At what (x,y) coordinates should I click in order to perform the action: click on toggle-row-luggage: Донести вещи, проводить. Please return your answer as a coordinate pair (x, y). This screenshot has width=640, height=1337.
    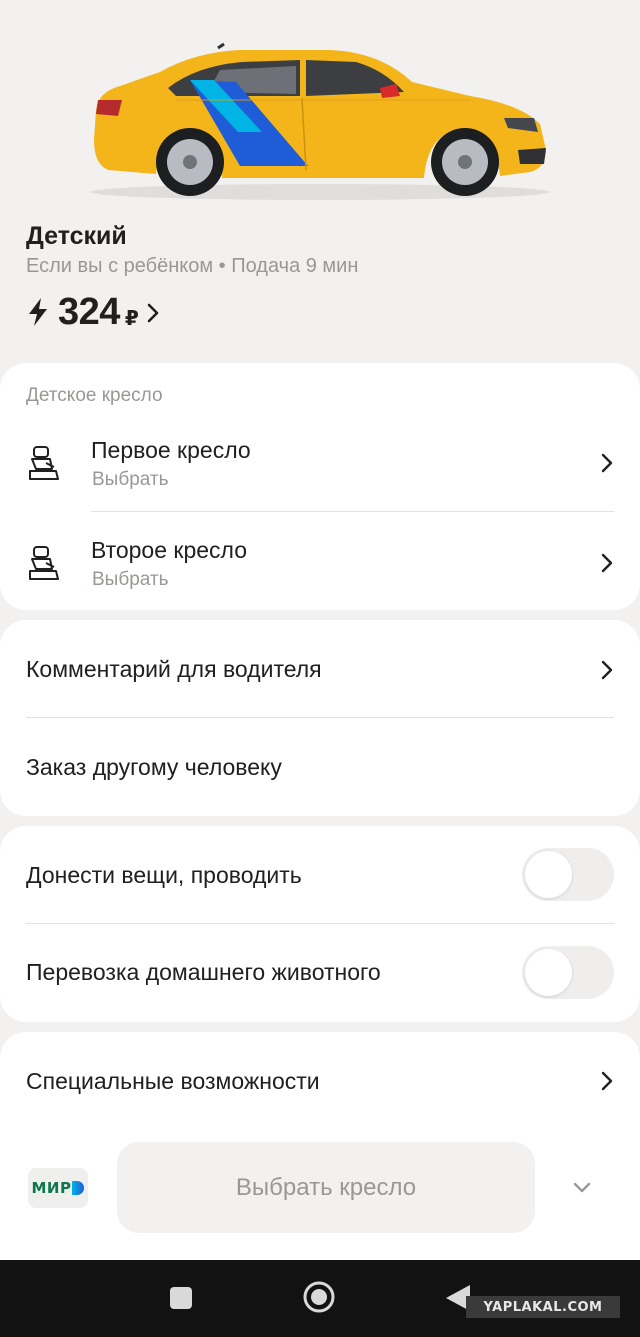
    Looking at the image, I should click on (320, 874).